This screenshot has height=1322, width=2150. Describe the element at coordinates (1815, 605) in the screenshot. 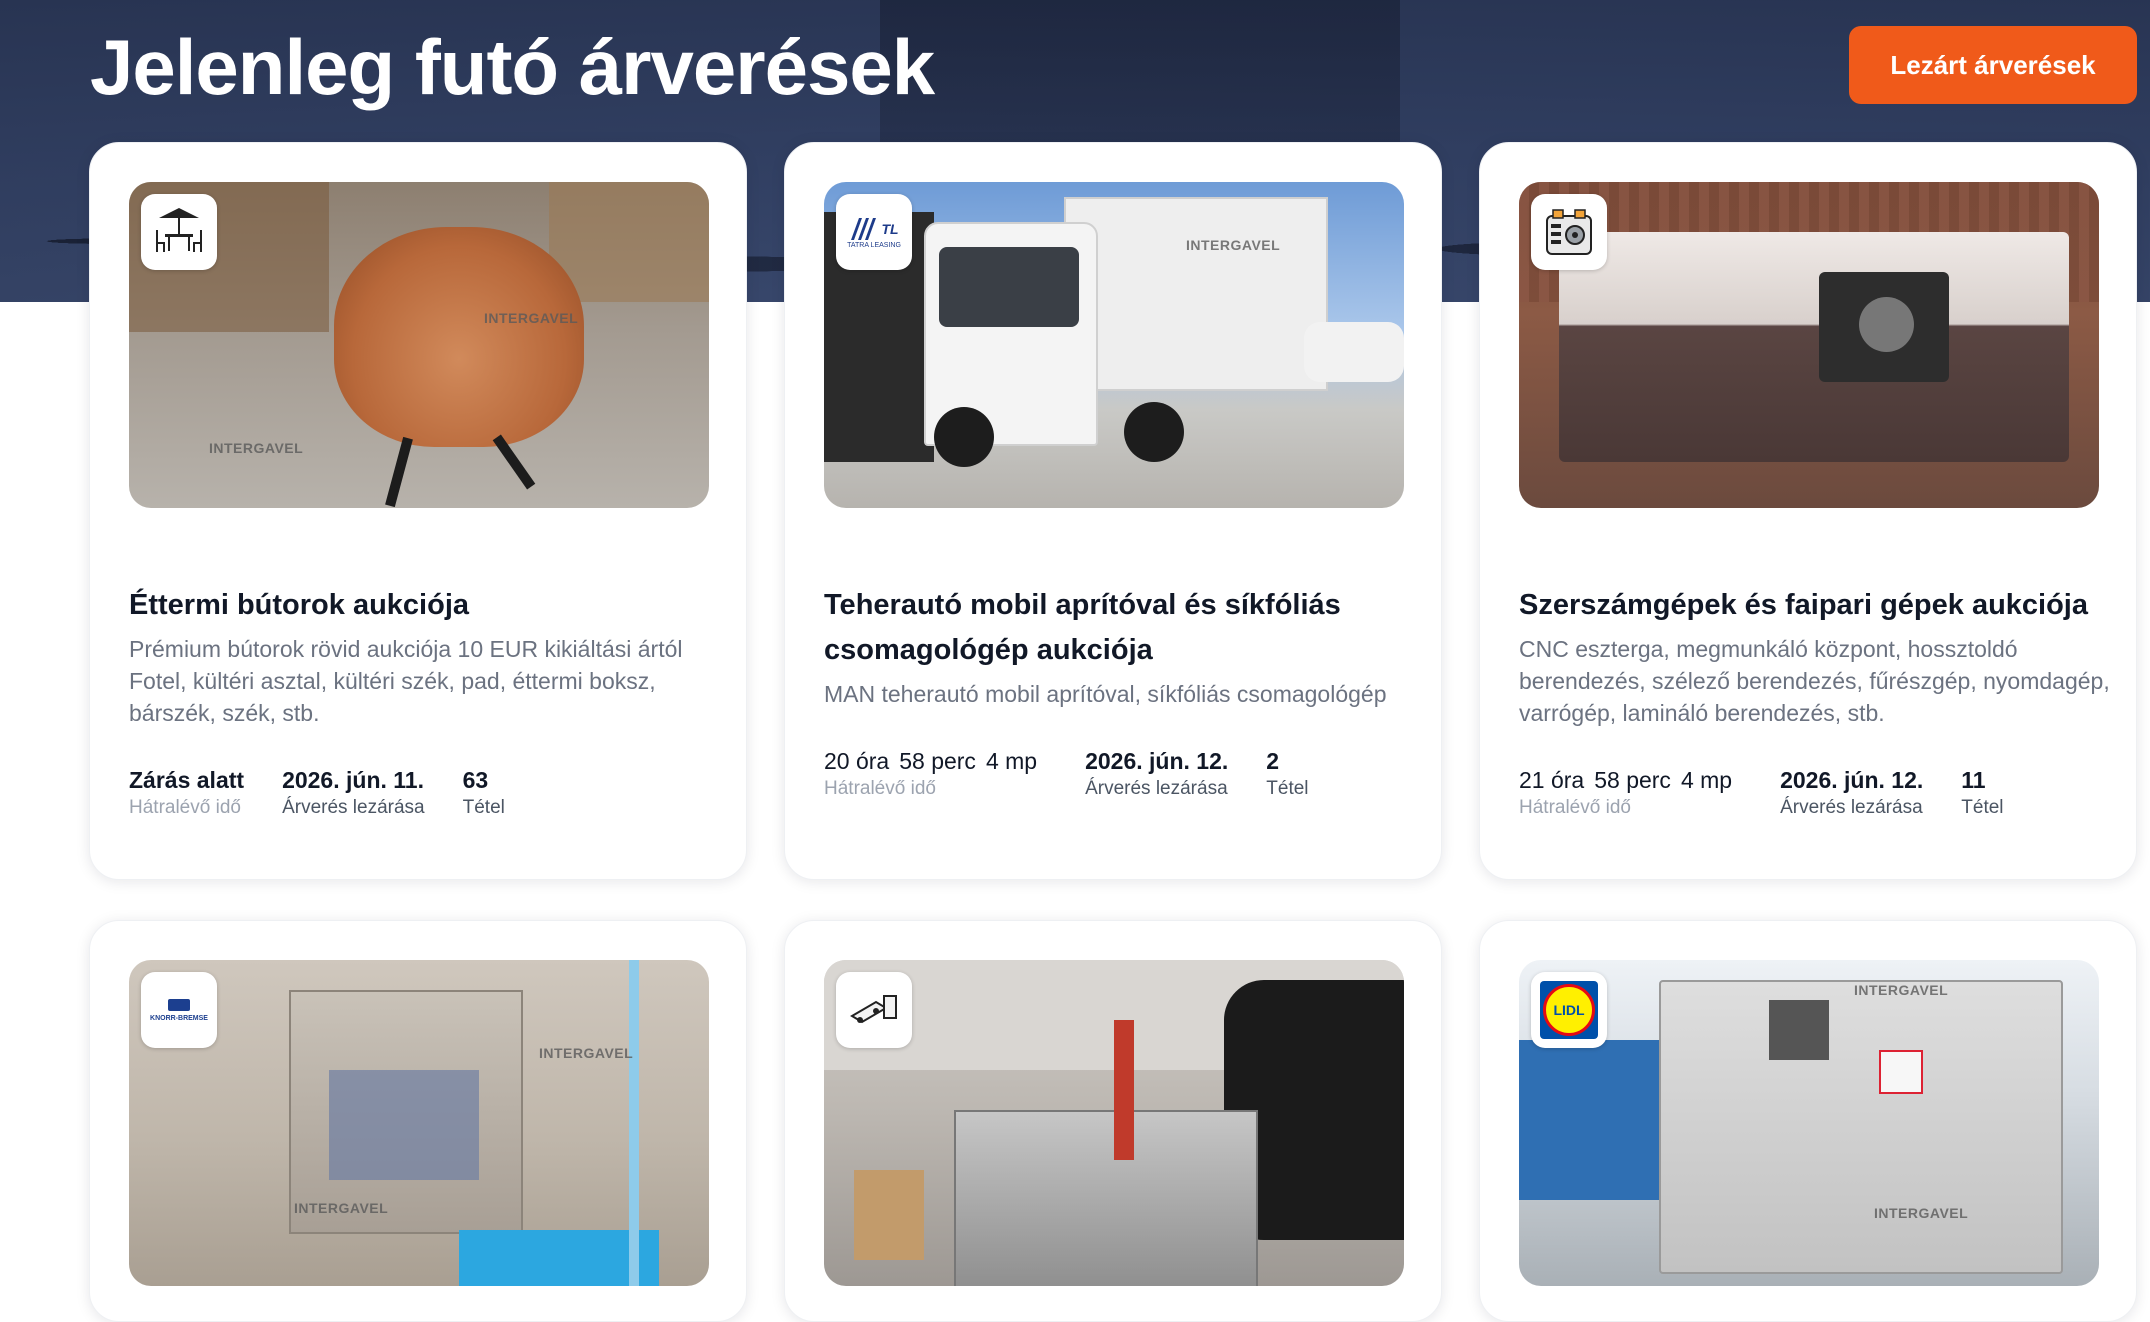

I see `auction-title: Szerszámgépek és faipari gépek aukciója` at that location.